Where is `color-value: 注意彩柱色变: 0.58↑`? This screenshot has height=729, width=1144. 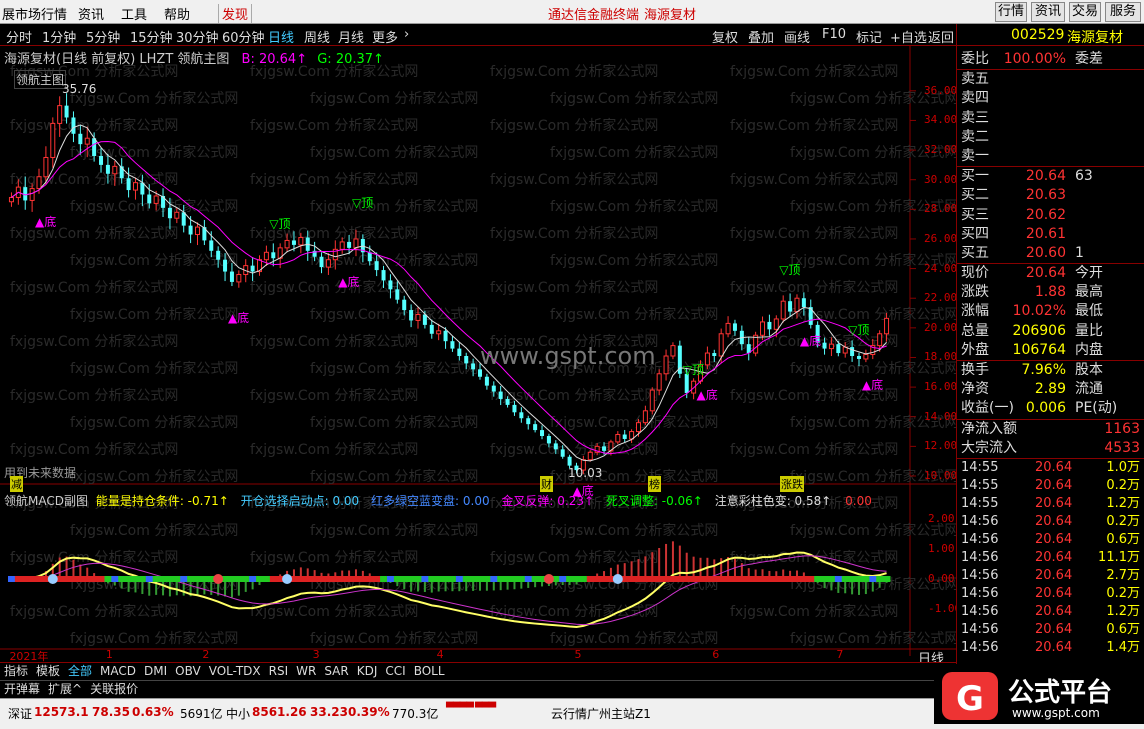 color-value: 注意彩柱色变: 0.58↑ is located at coordinates (773, 501).